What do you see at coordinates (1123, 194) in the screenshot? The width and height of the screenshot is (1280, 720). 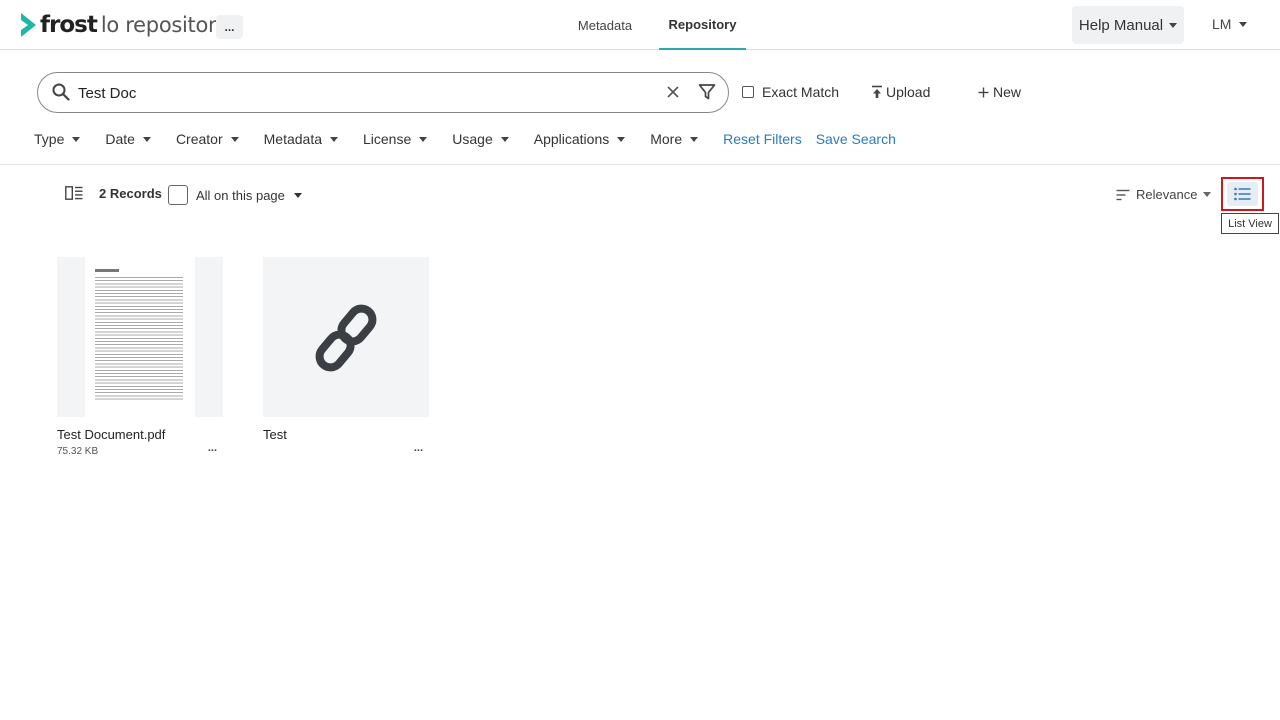 I see `sort-icon` at bounding box center [1123, 194].